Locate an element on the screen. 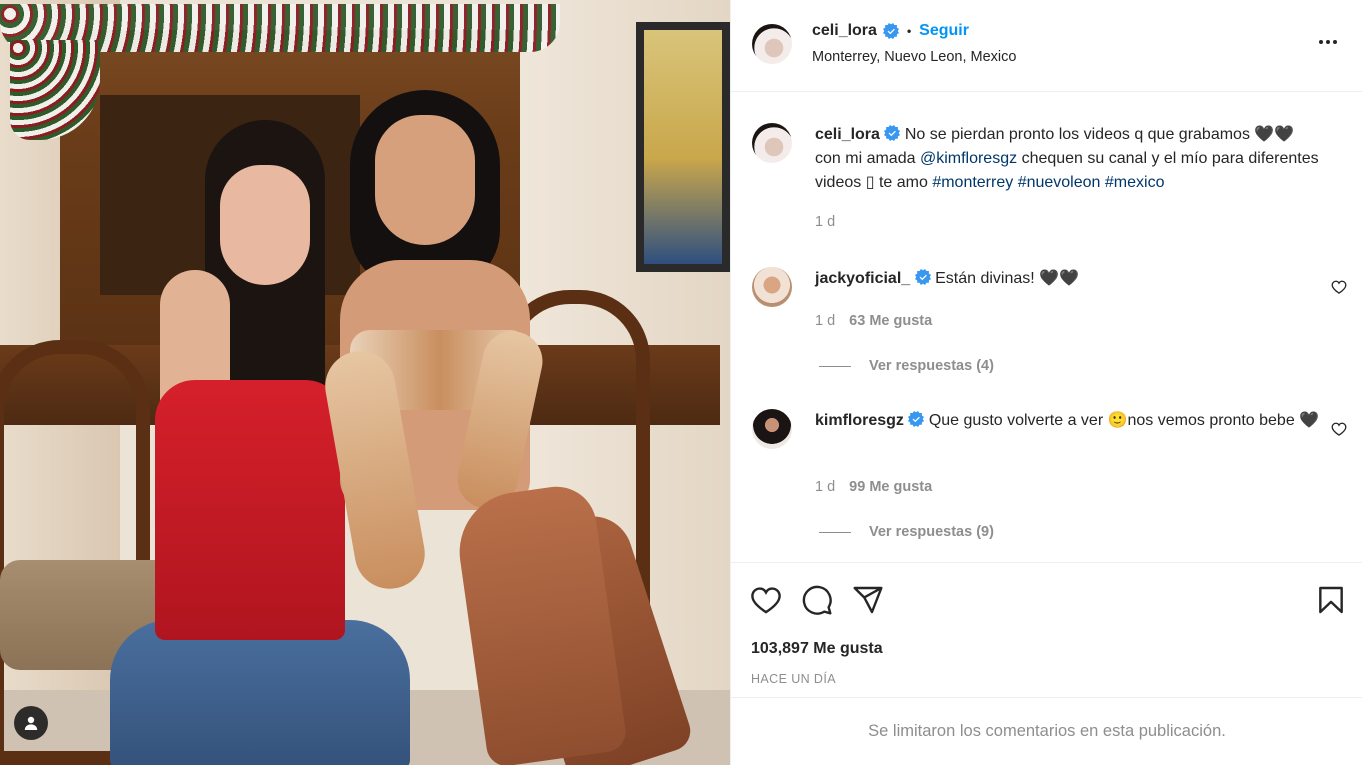  comment-likes: 63 Me gusta is located at coordinates (890, 321).